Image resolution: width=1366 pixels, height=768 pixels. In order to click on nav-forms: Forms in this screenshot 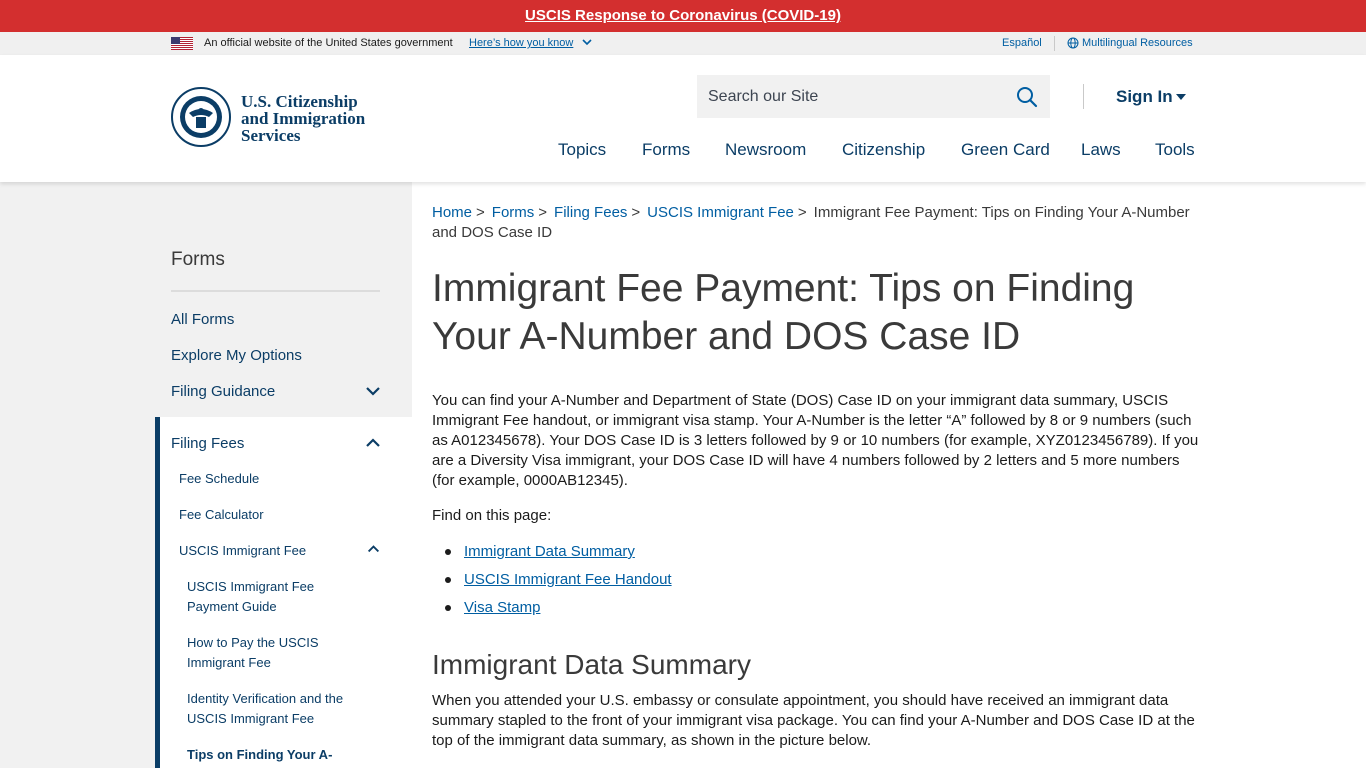, I will do `click(666, 150)`.